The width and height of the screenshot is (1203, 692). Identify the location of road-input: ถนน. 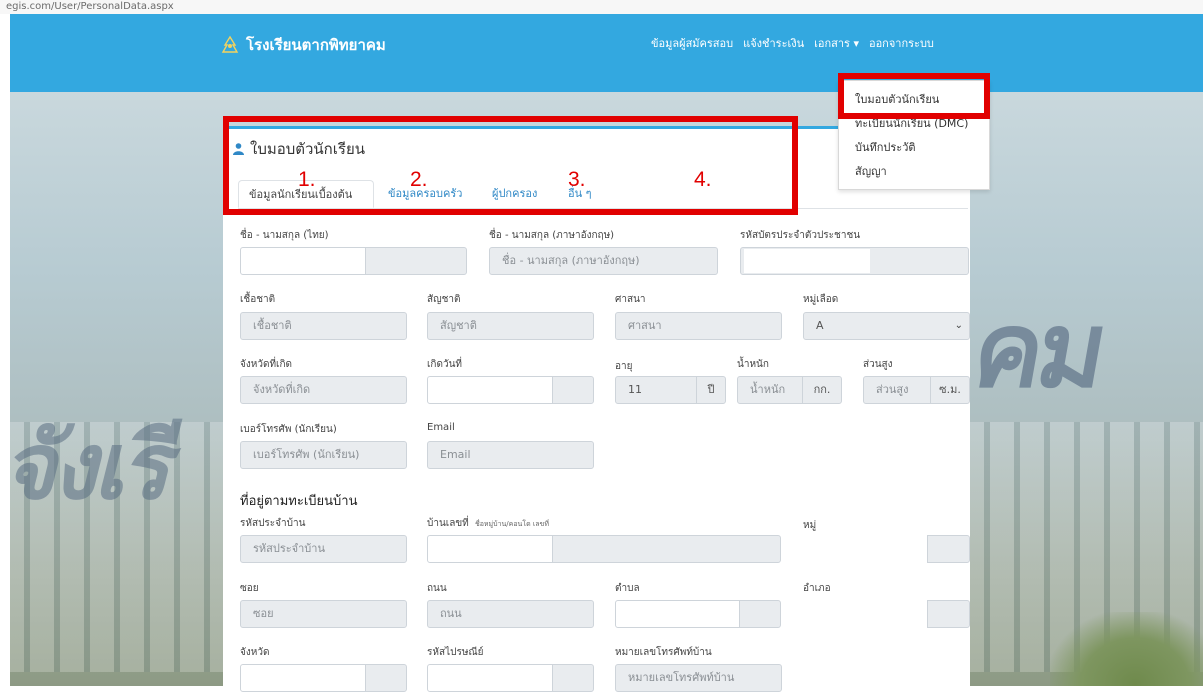
(510, 614).